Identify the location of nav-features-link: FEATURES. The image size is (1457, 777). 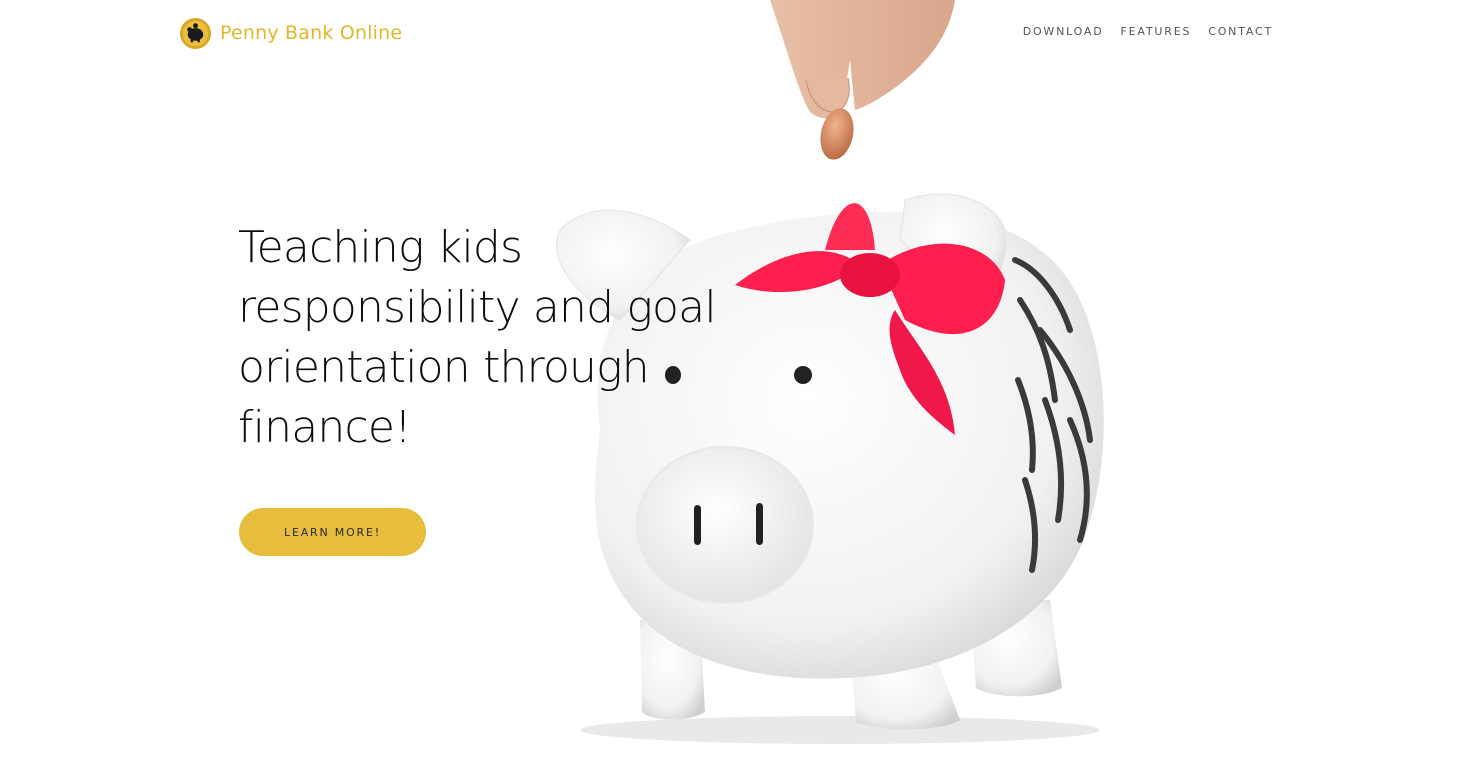
(1156, 31).